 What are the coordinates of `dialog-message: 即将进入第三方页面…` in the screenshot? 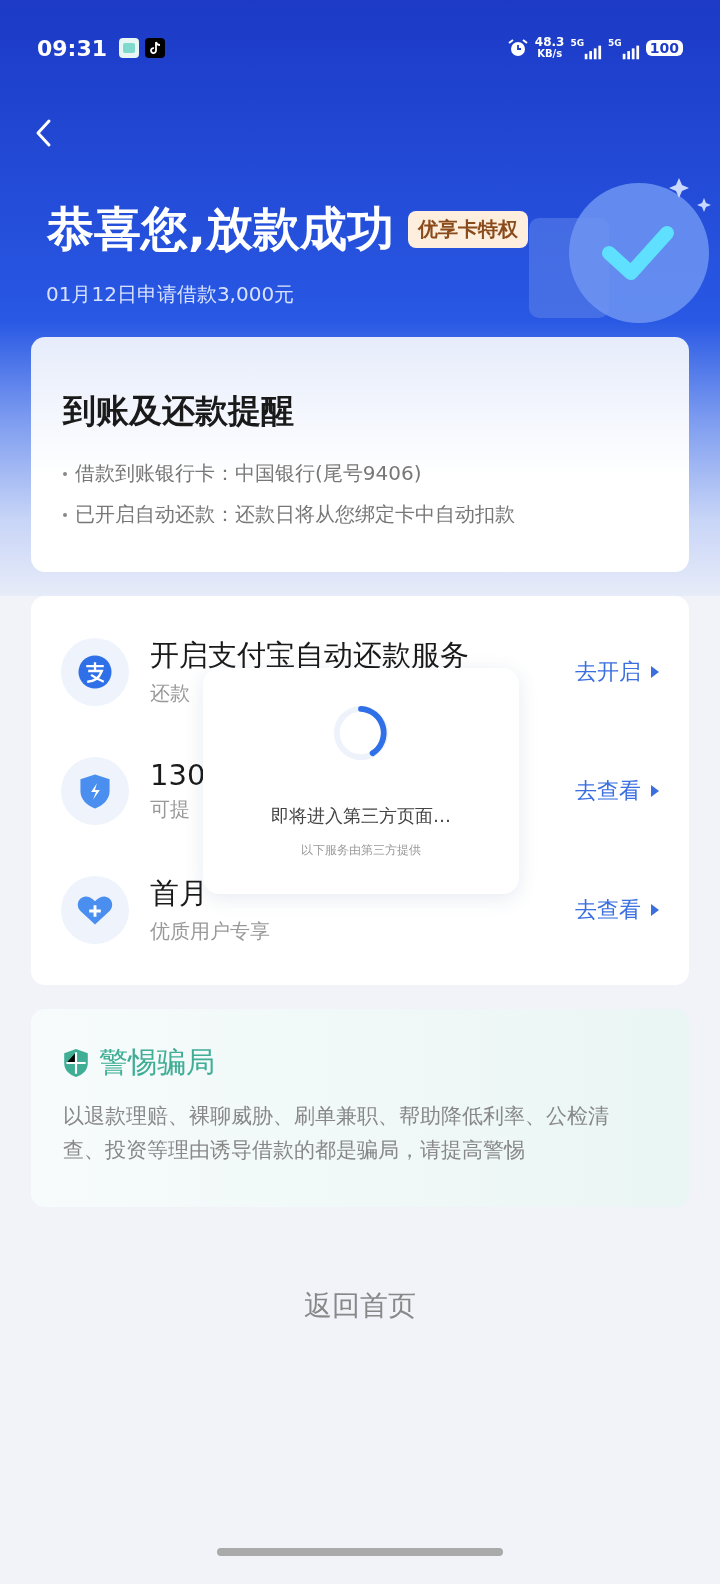 It's located at (361, 816).